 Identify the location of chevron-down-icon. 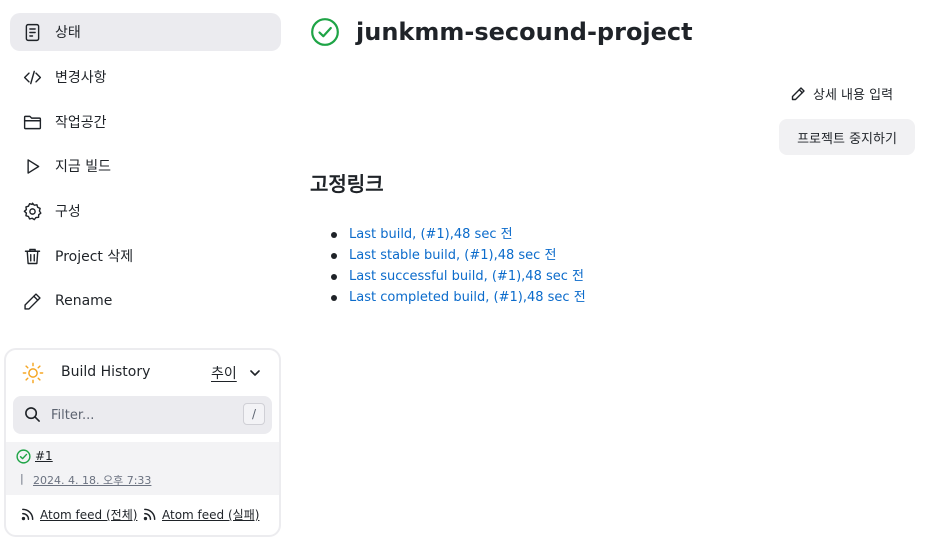
(255, 373).